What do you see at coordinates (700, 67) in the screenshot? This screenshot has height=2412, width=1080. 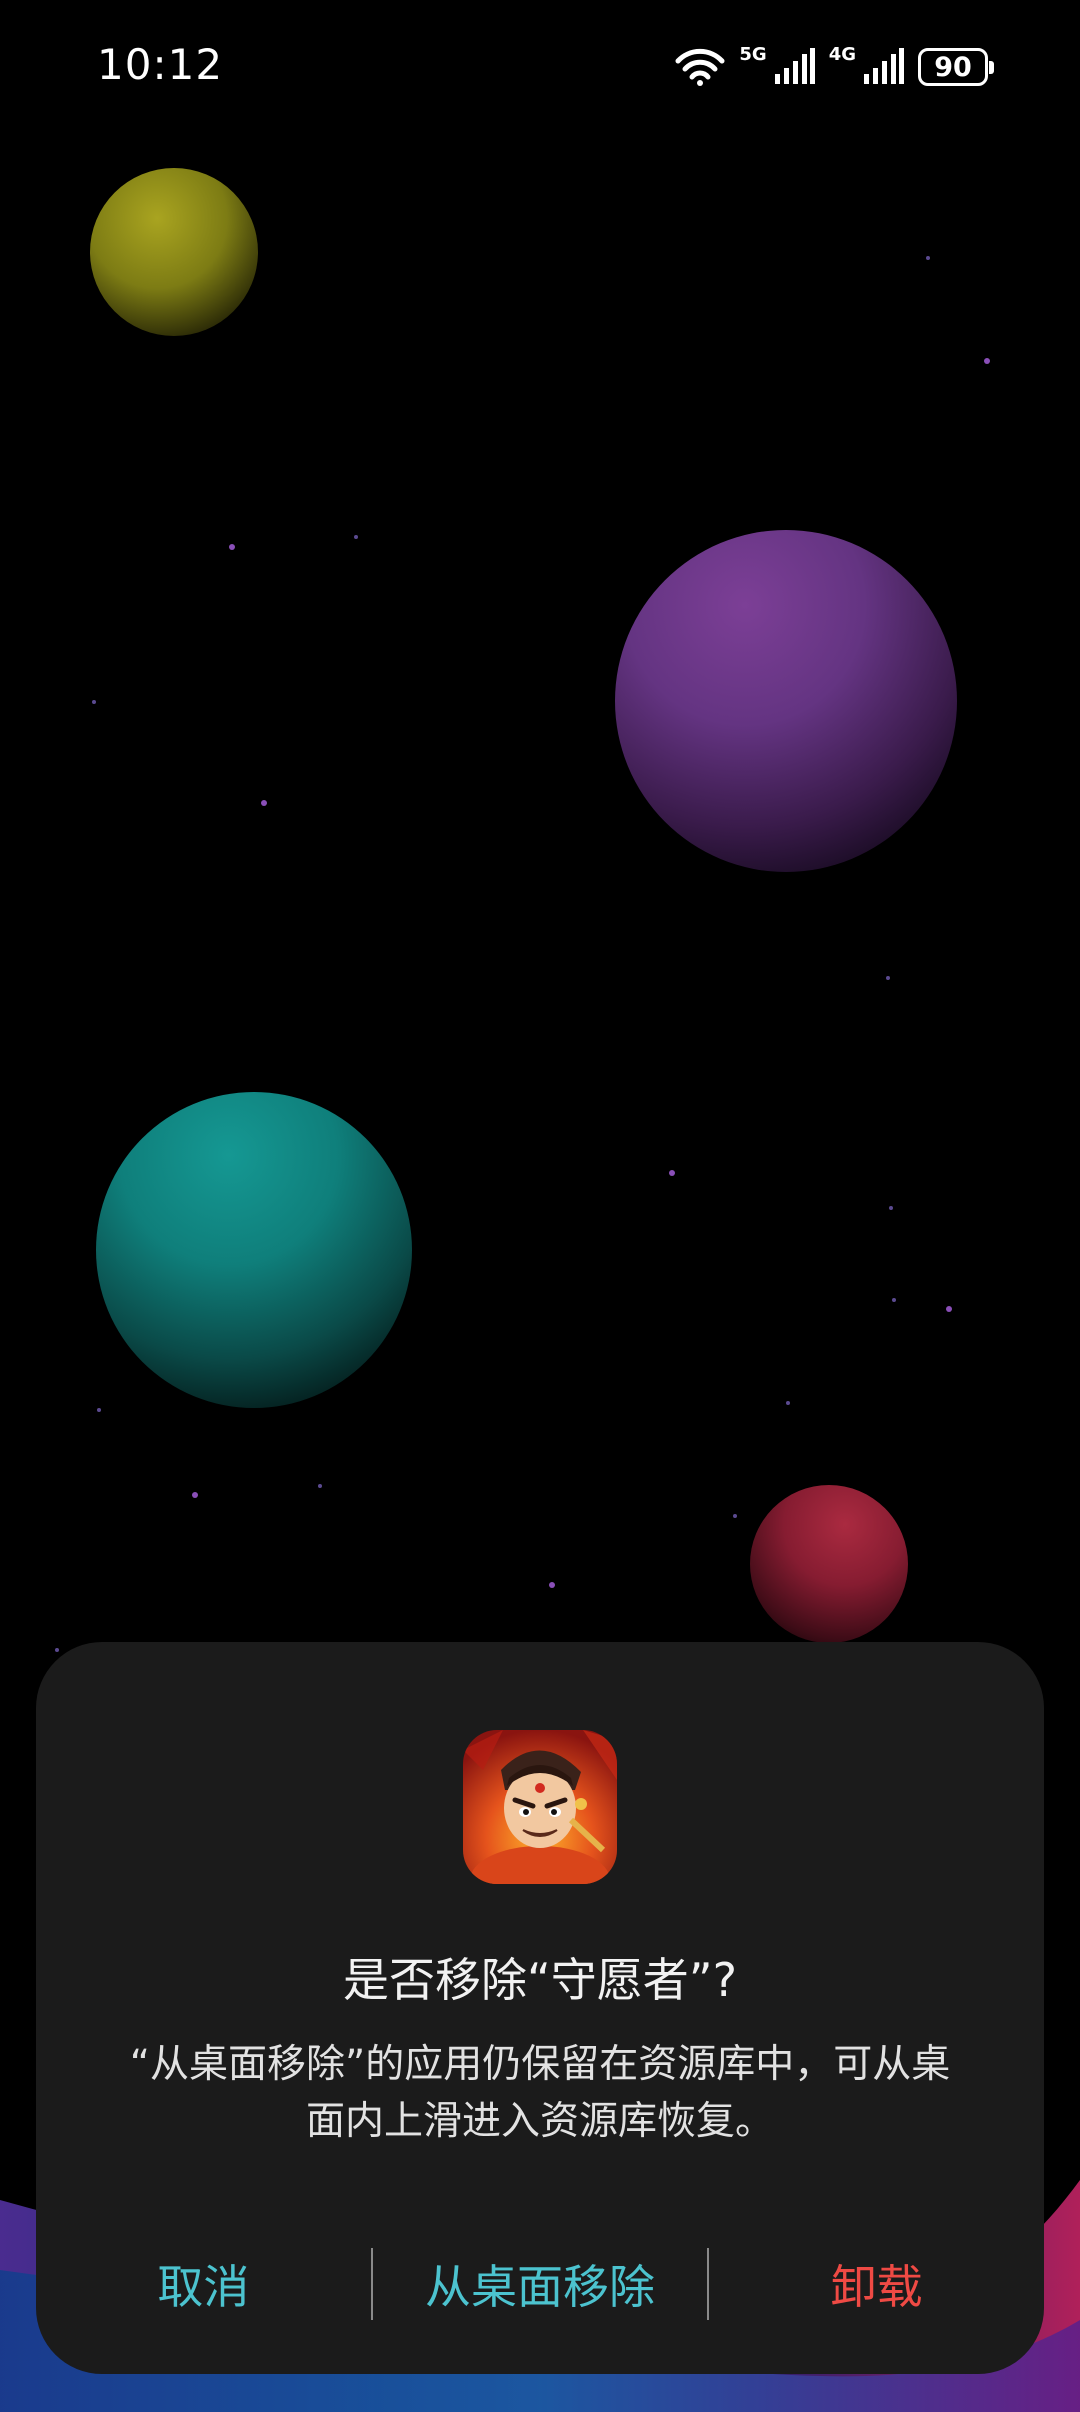 I see `wifi-icon` at bounding box center [700, 67].